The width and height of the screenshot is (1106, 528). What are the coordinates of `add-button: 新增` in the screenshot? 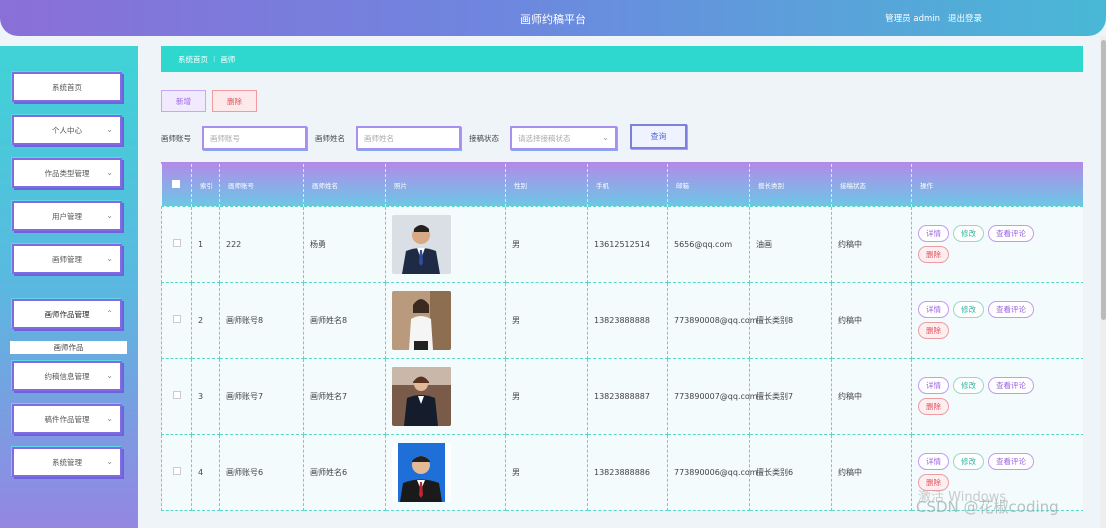 It's located at (183, 101).